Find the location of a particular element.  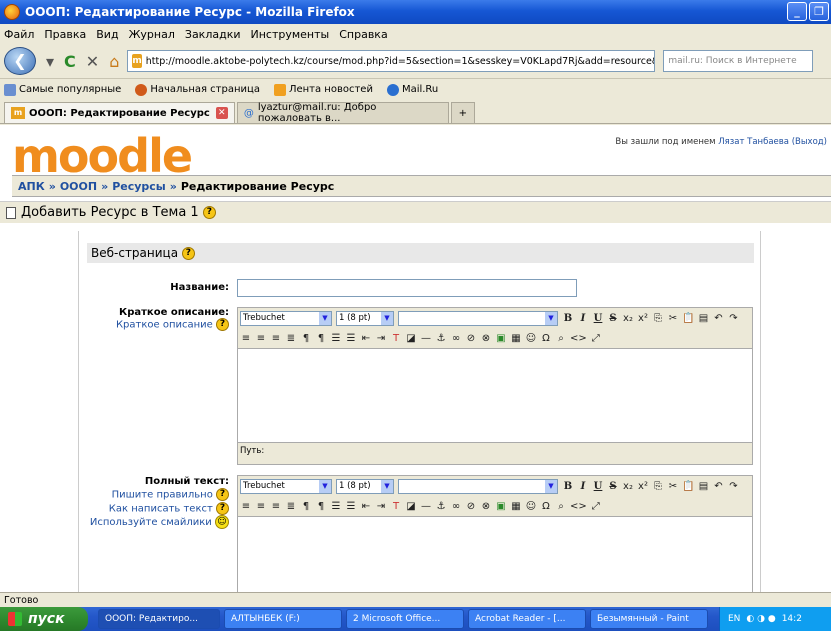

menu-edit: Правка is located at coordinates (65, 34).